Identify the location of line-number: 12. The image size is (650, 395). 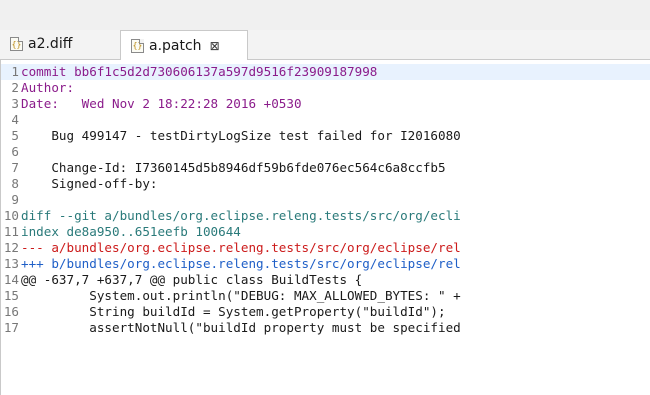
(11, 247).